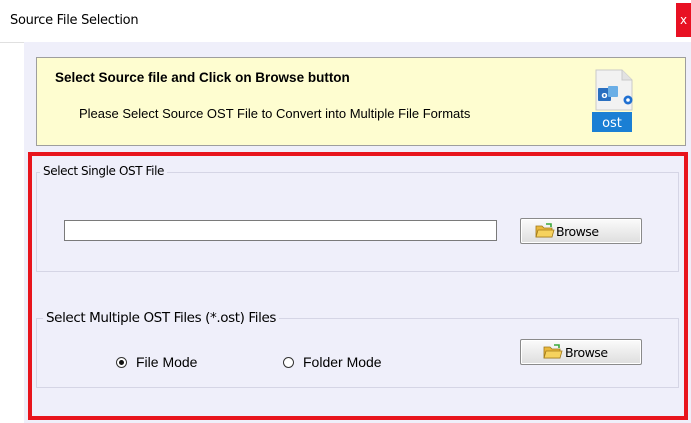 The height and width of the screenshot is (423, 691). Describe the element at coordinates (586, 352) in the screenshot. I see `browse-multiple-label: Browse` at that location.